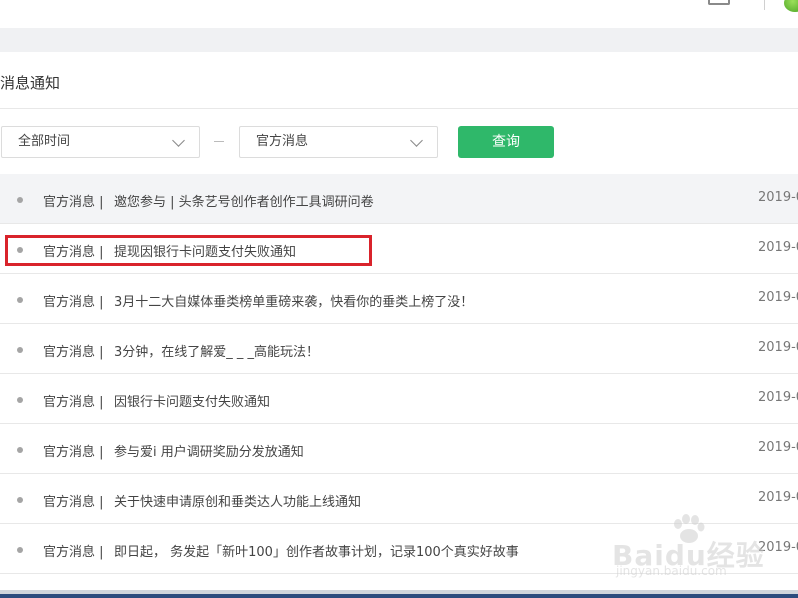  I want to click on message-title: 即日起， 务发起「新叶100」创作者故事计划，记录100个真实好故事, so click(316, 550).